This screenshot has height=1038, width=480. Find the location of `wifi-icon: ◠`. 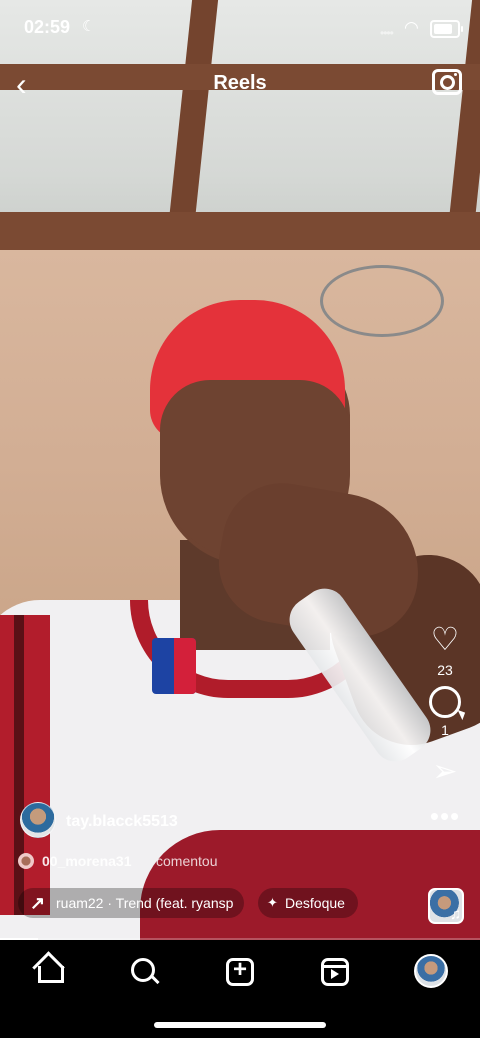

wifi-icon: ◠ is located at coordinates (411, 27).